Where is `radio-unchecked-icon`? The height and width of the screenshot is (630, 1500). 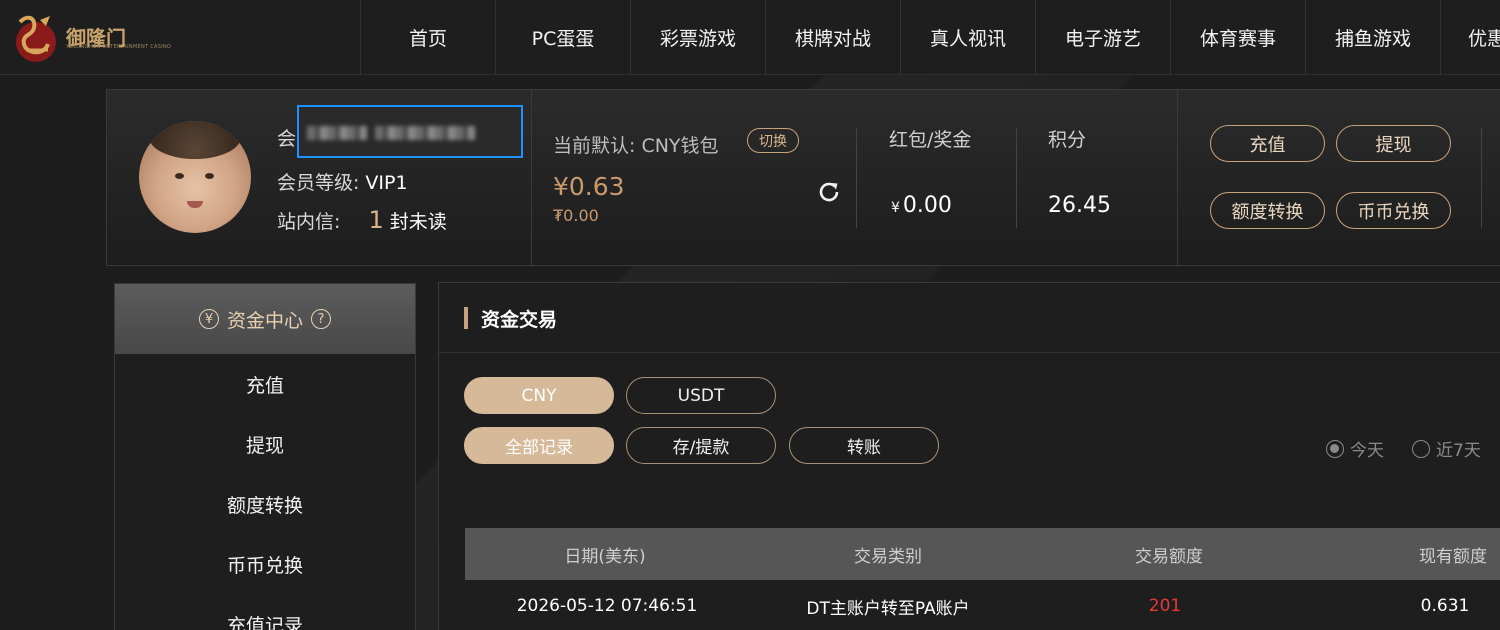
radio-unchecked-icon is located at coordinates (1421, 448).